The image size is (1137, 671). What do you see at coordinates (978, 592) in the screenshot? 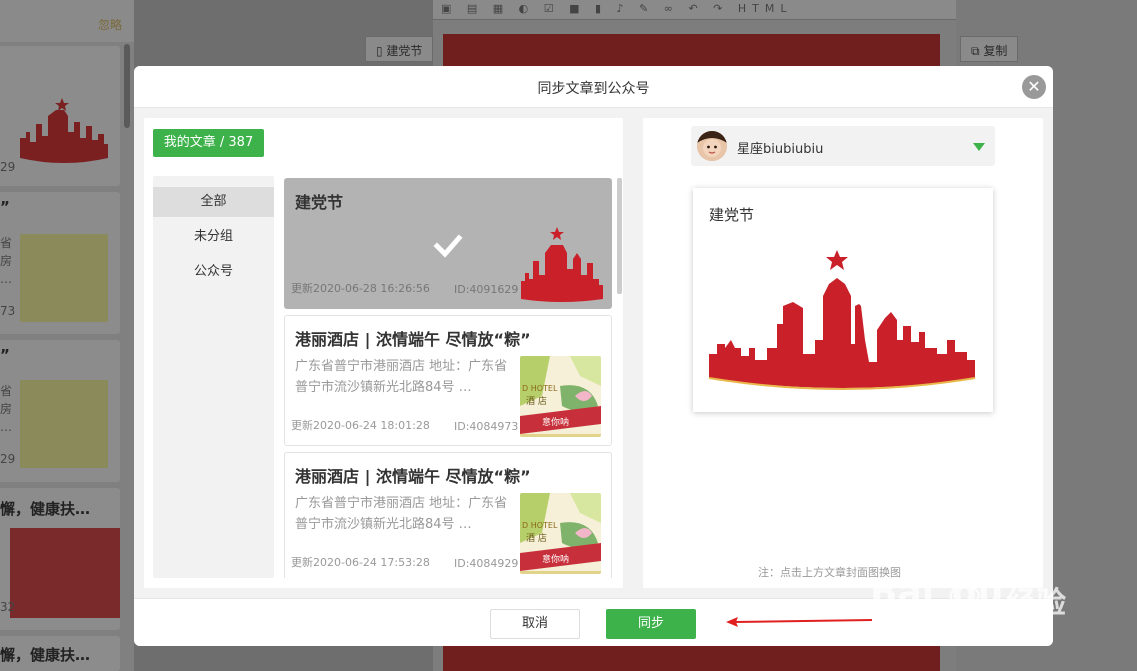
I see `watermark-brand-2: du` at bounding box center [978, 592].